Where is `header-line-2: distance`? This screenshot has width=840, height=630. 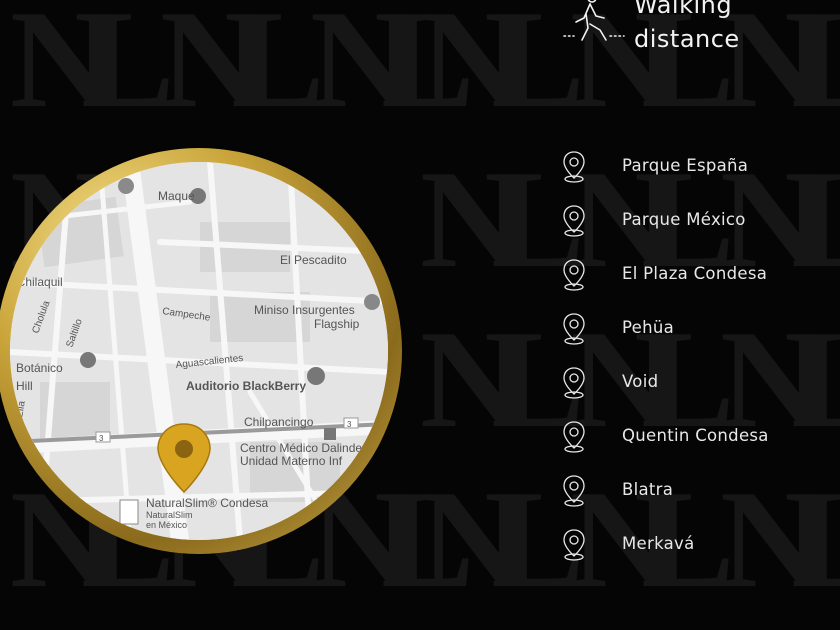 header-line-2: distance is located at coordinates (687, 39).